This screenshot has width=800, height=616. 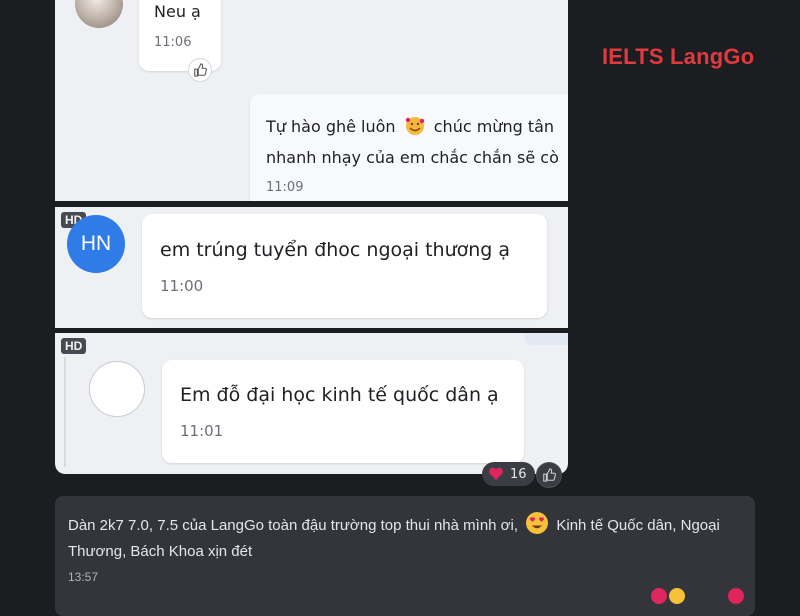 What do you see at coordinates (414, 126) in the screenshot?
I see `smiling-face-with-hearts-icon` at bounding box center [414, 126].